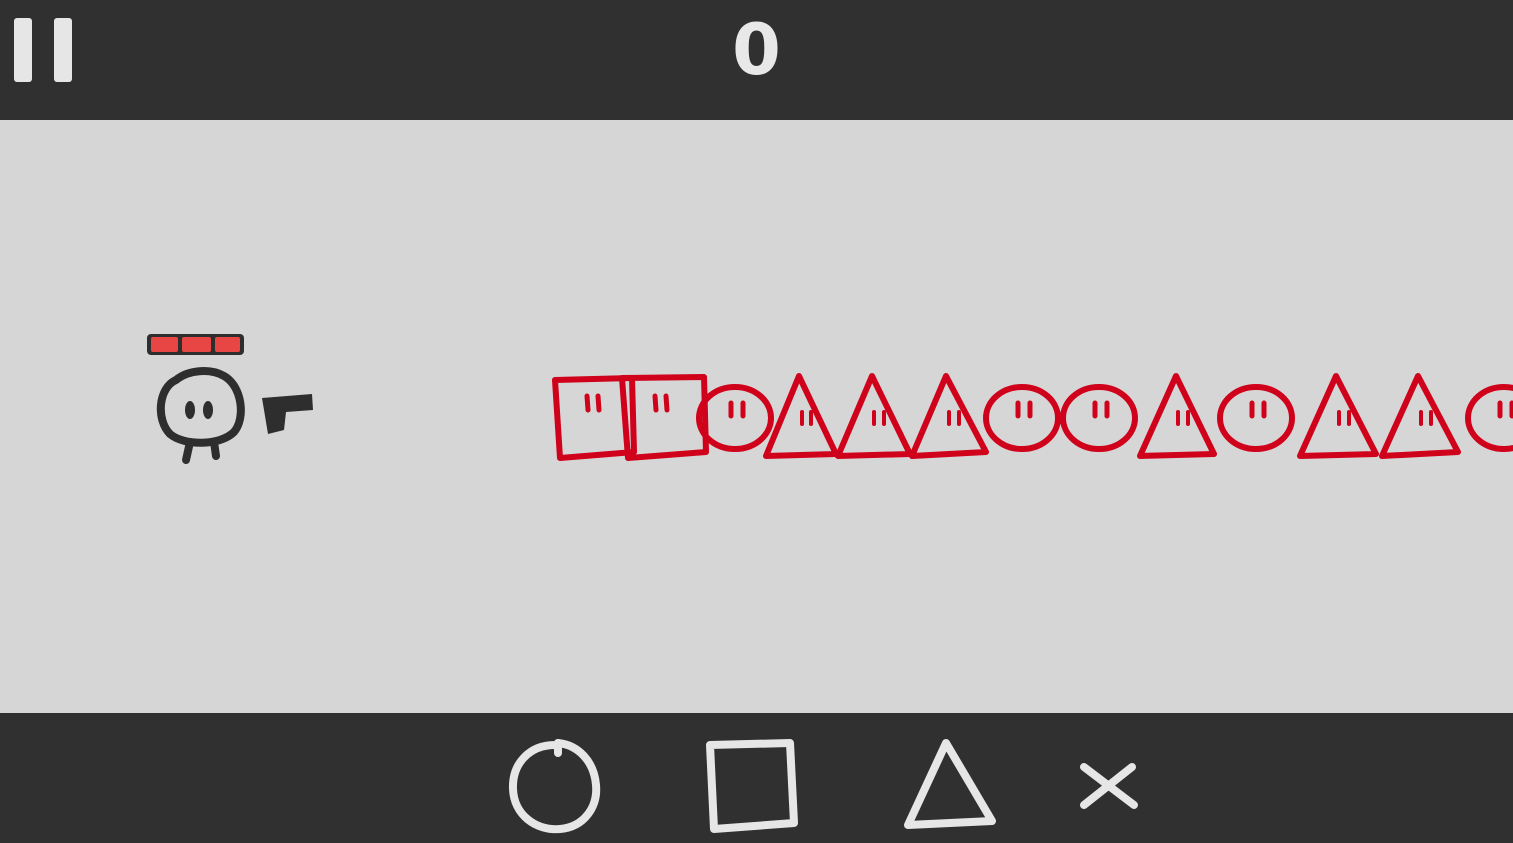 The height and width of the screenshot is (843, 1513). I want to click on square-shape-button, so click(753, 785).